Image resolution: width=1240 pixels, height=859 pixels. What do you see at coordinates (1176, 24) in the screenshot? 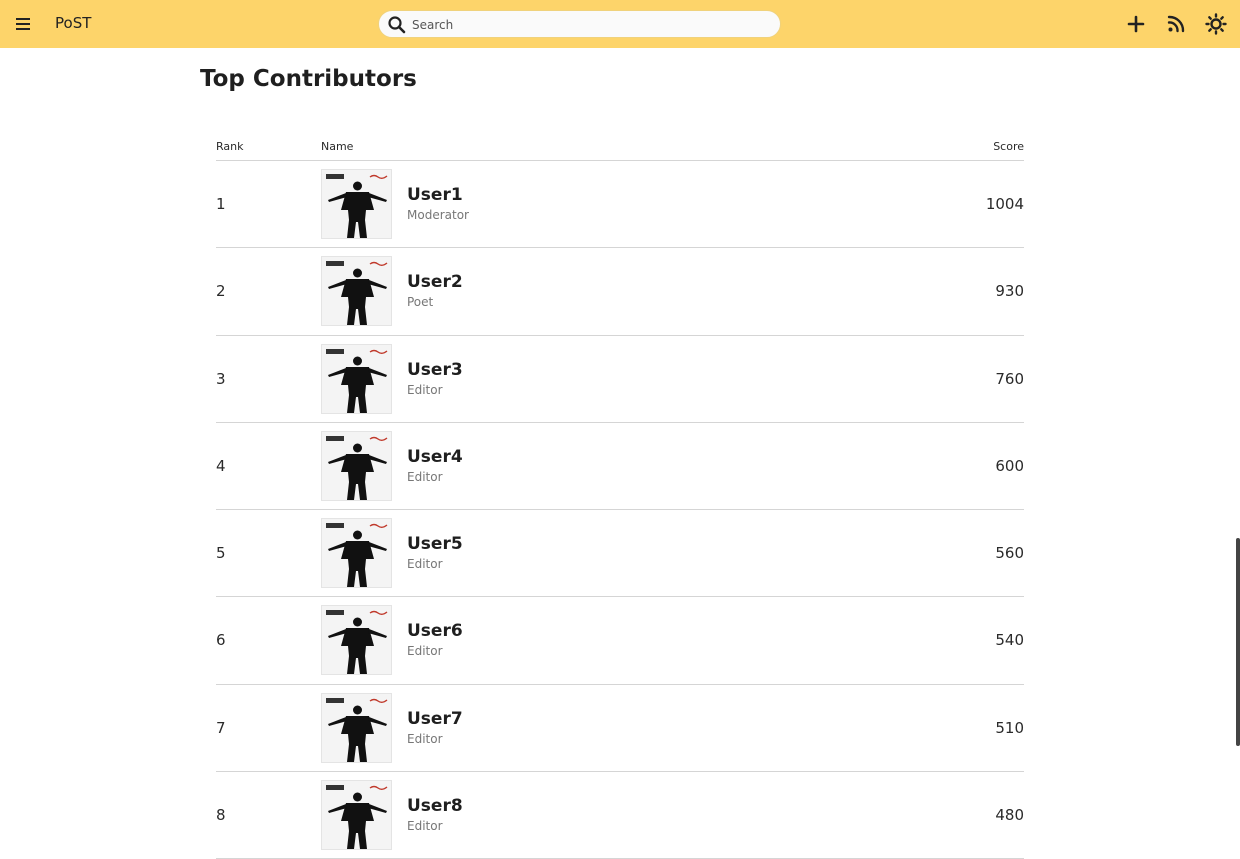
I see `rss-icon` at bounding box center [1176, 24].